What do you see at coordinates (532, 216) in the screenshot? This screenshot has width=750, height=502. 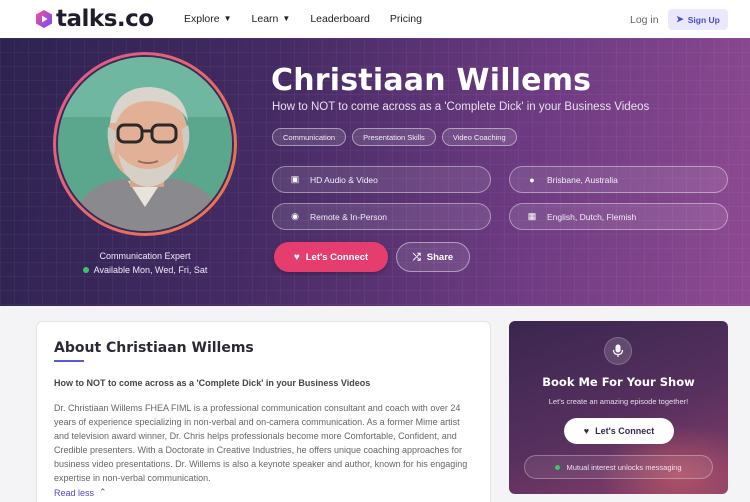 I see `language-icon: ▦` at bounding box center [532, 216].